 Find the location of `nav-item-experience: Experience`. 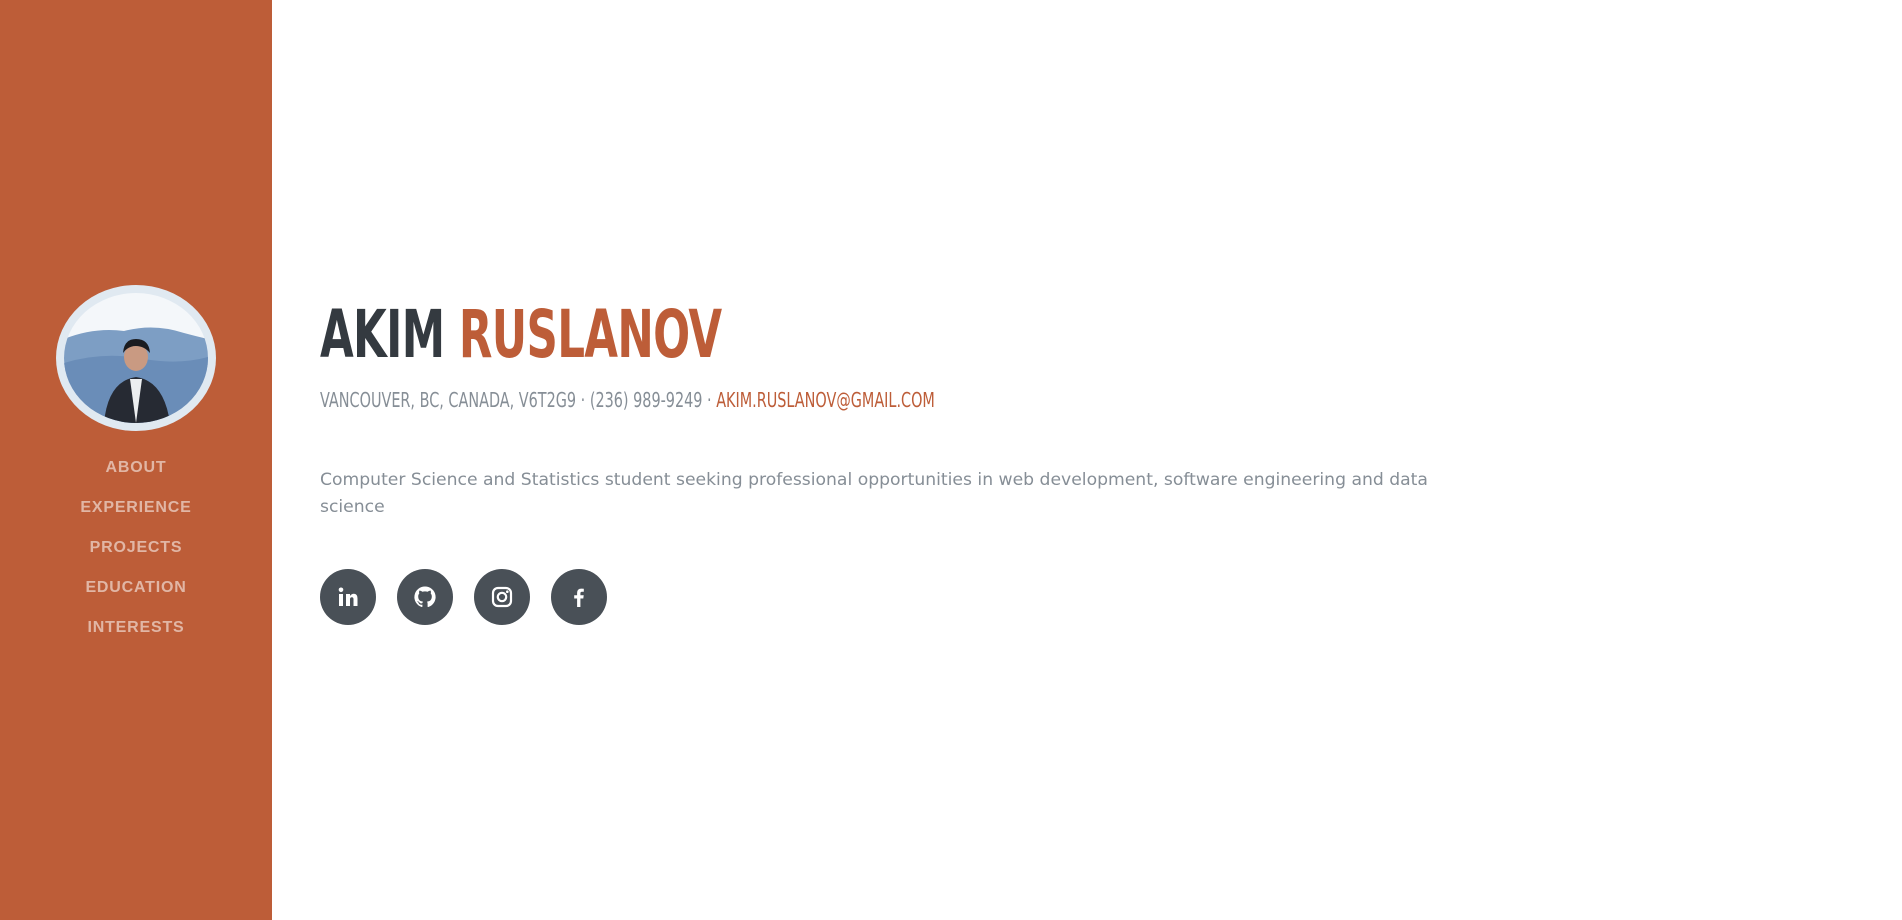

nav-item-experience: Experience is located at coordinates (136, 508).